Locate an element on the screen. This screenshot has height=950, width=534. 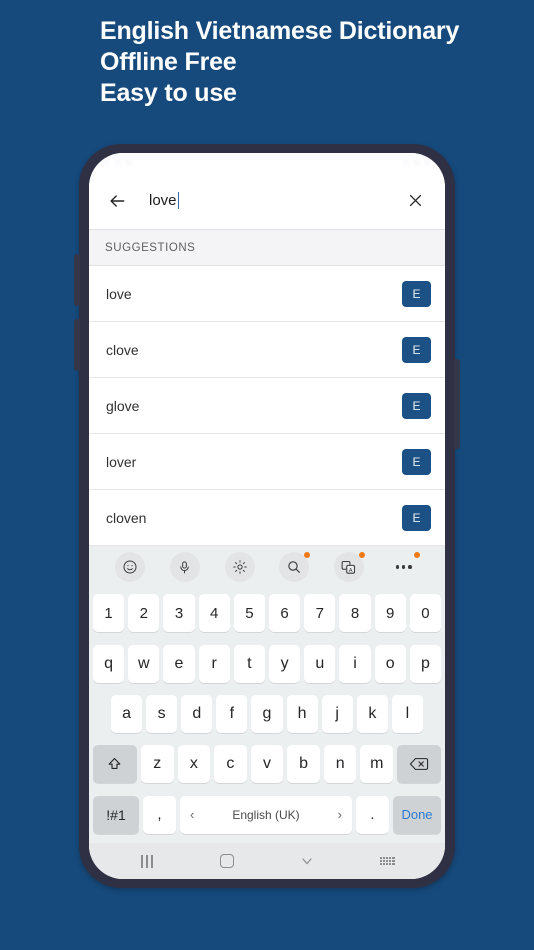
keyboard-icon is located at coordinates (387, 861).